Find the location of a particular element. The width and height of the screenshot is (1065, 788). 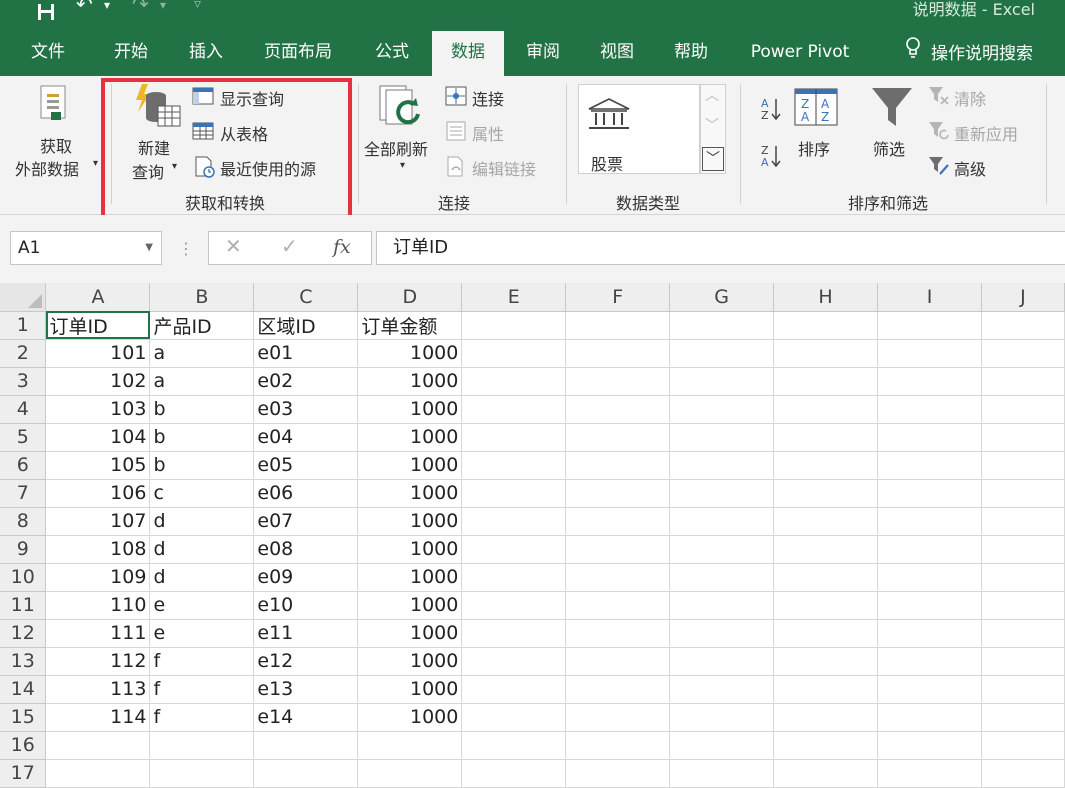

cell-B15: f is located at coordinates (202, 717).